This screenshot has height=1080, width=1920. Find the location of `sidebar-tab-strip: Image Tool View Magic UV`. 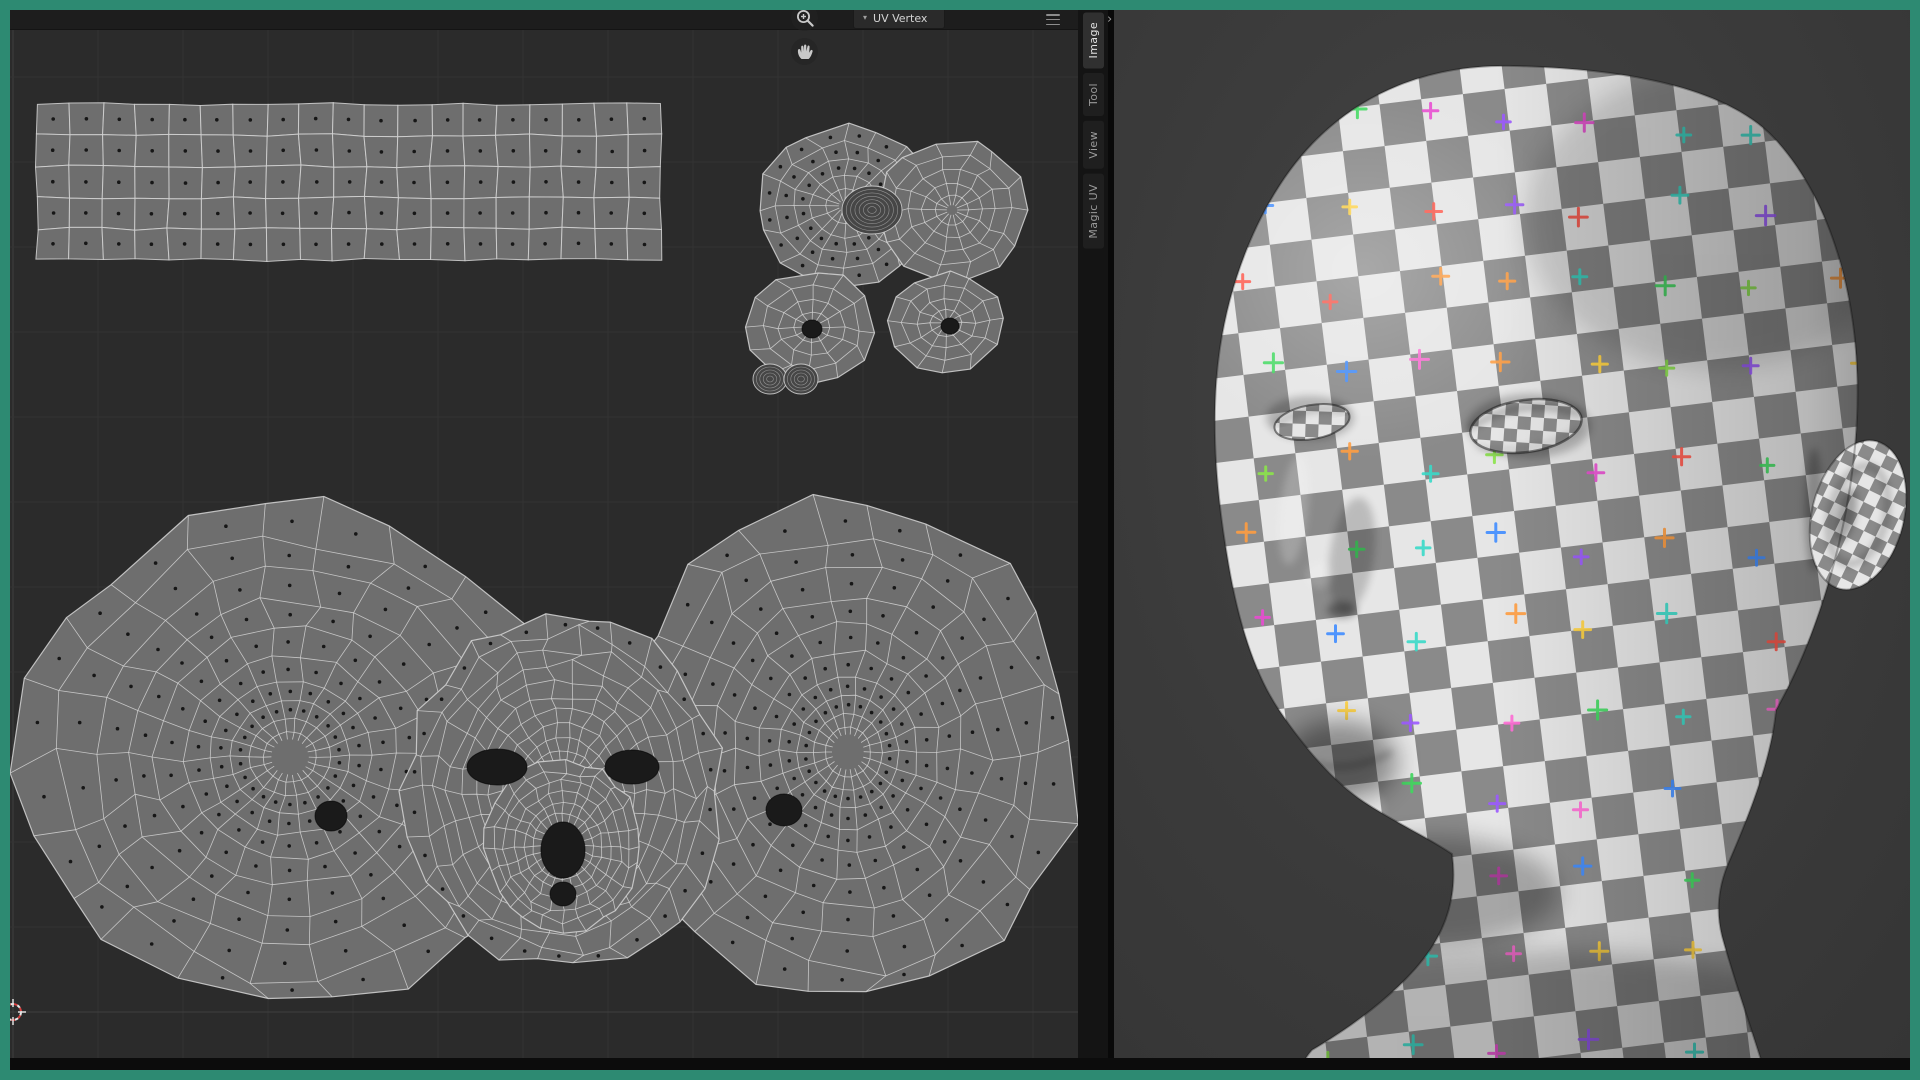

sidebar-tab-strip: Image Tool View Magic UV is located at coordinates (1093, 534).